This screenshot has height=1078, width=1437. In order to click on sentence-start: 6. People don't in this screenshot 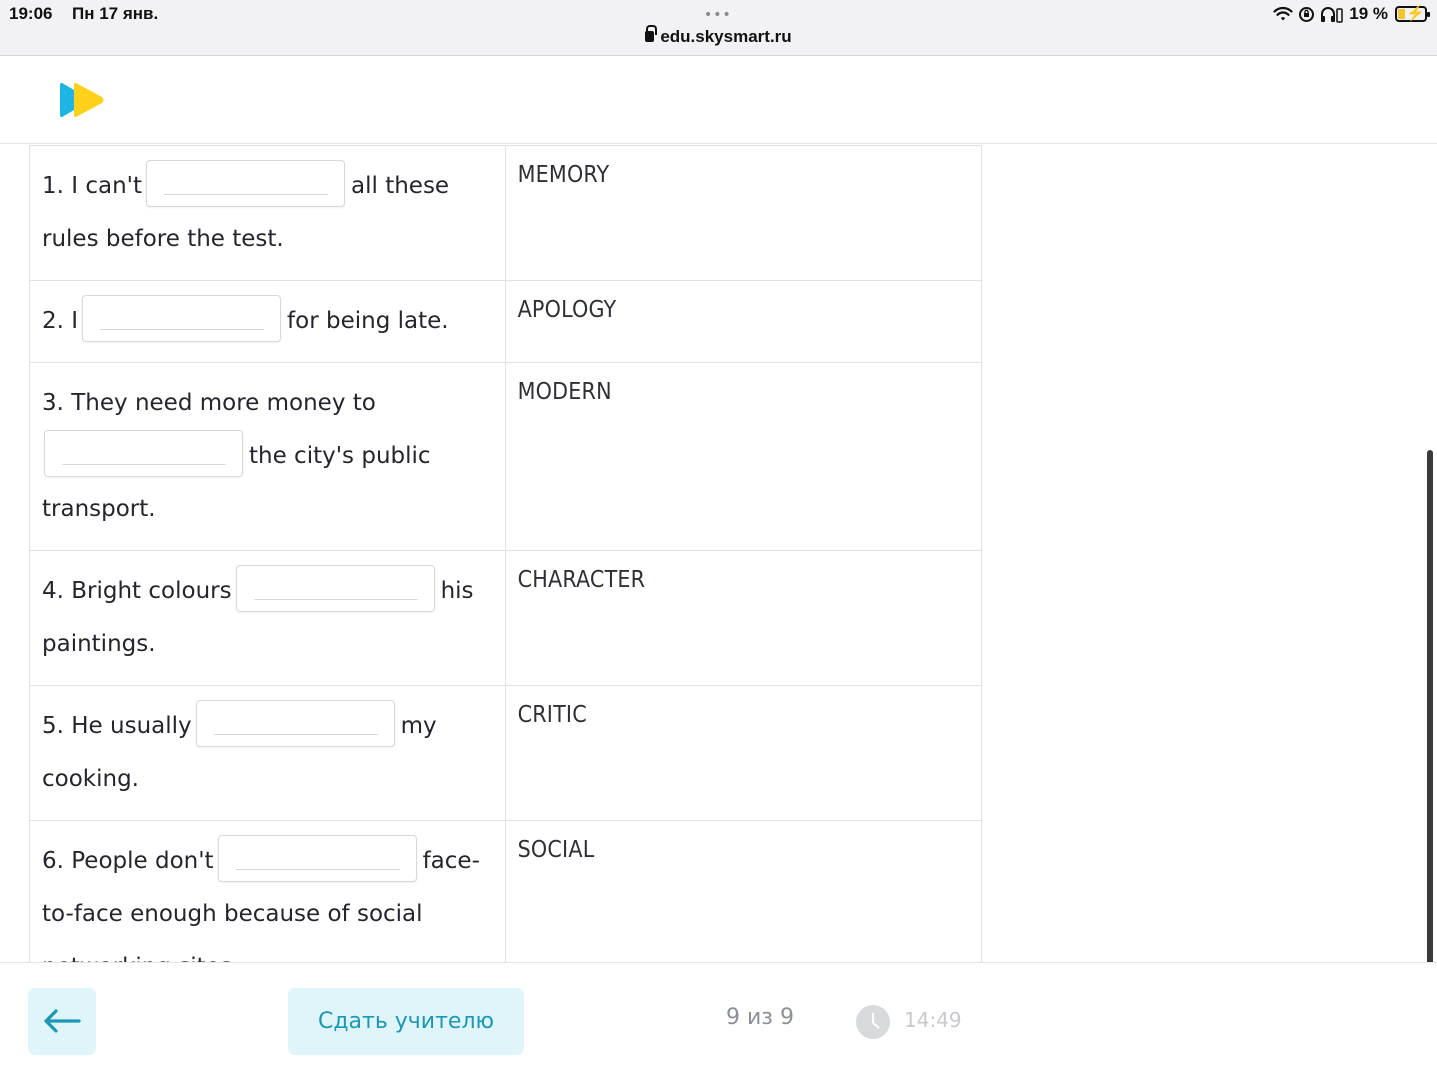, I will do `click(128, 861)`.